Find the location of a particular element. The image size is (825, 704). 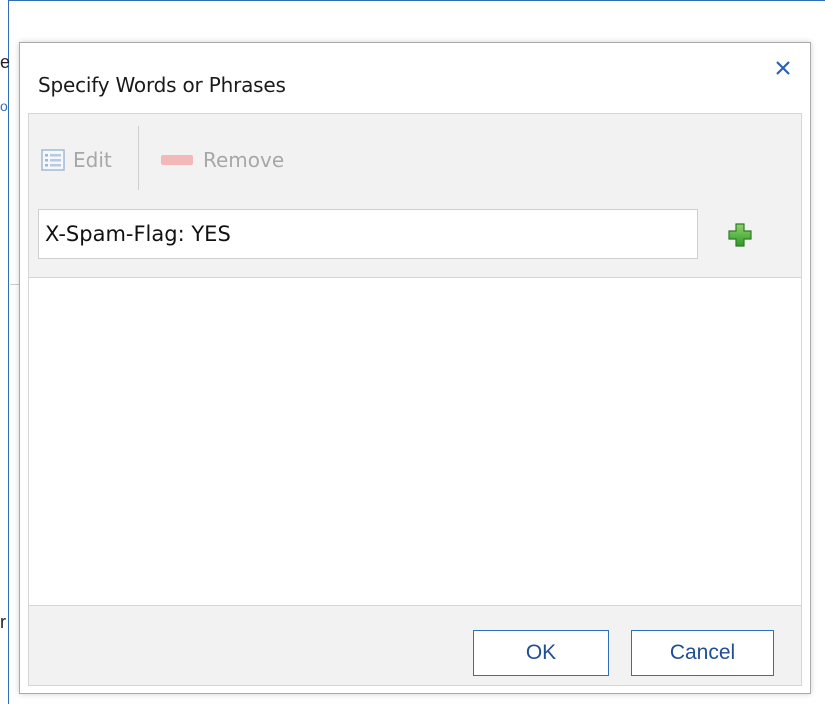

add-phrase-button is located at coordinates (740, 235).